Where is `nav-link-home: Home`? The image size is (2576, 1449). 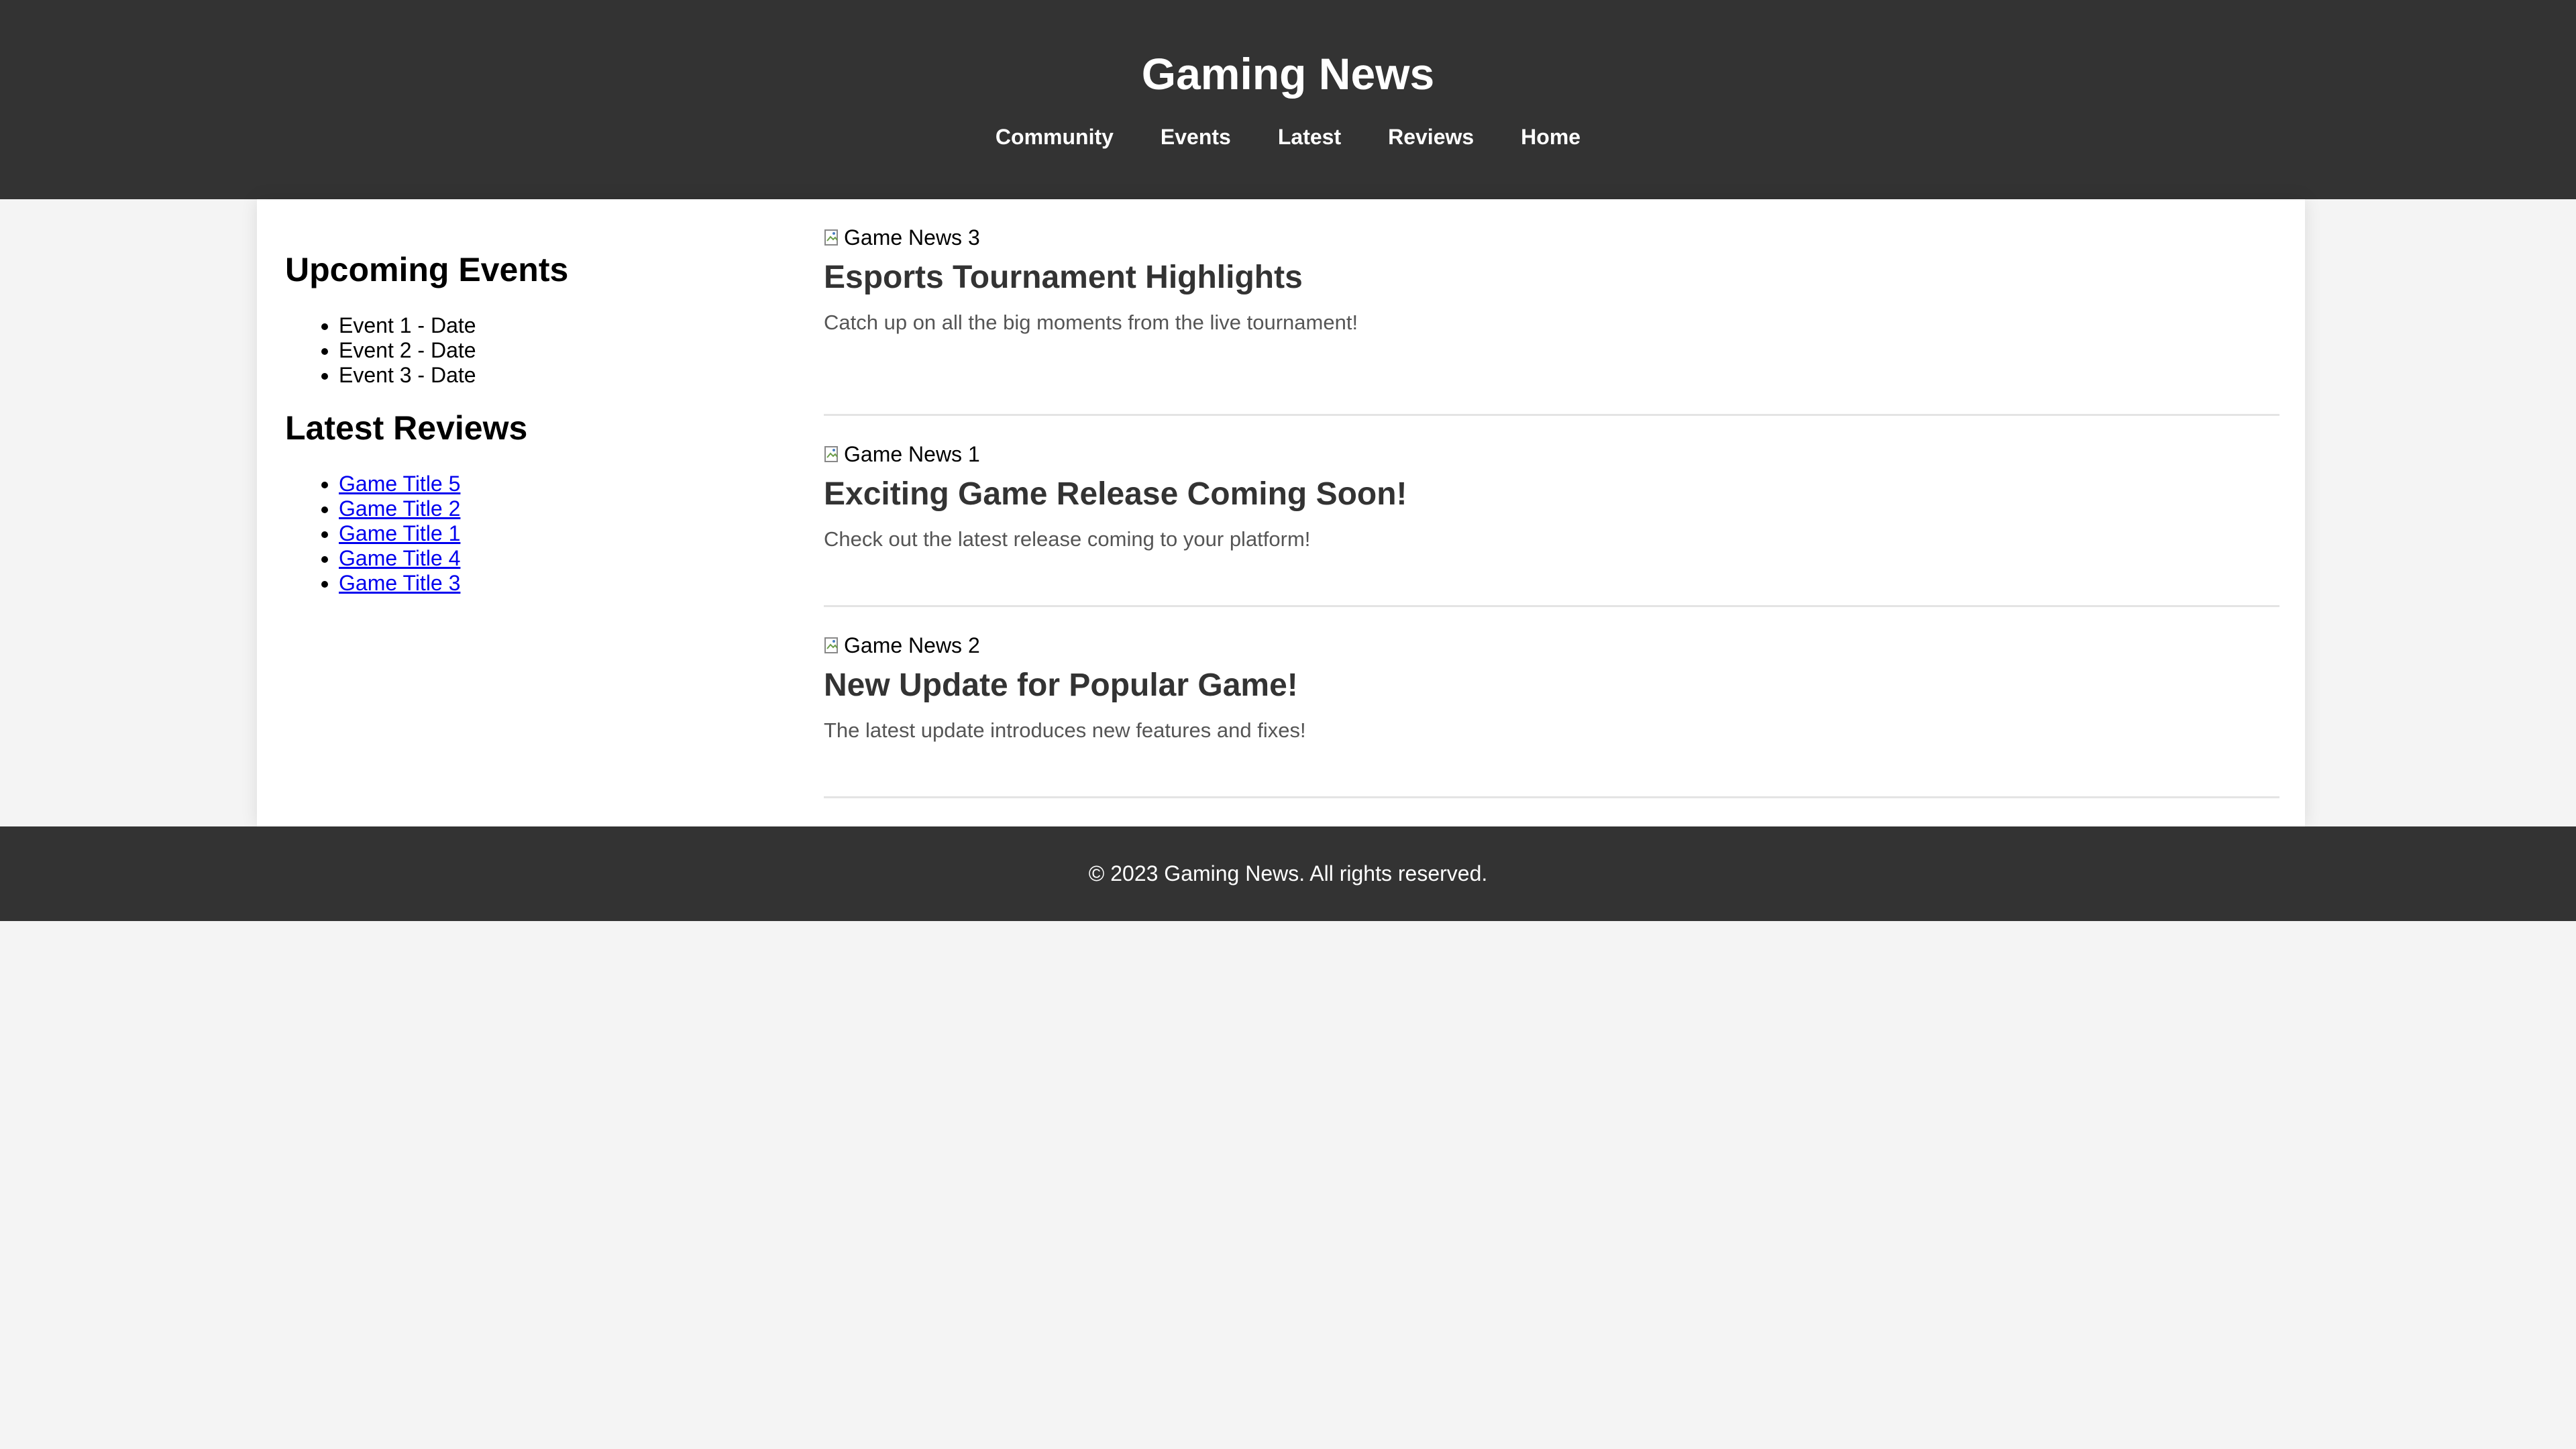
nav-link-home: Home is located at coordinates (1550, 136).